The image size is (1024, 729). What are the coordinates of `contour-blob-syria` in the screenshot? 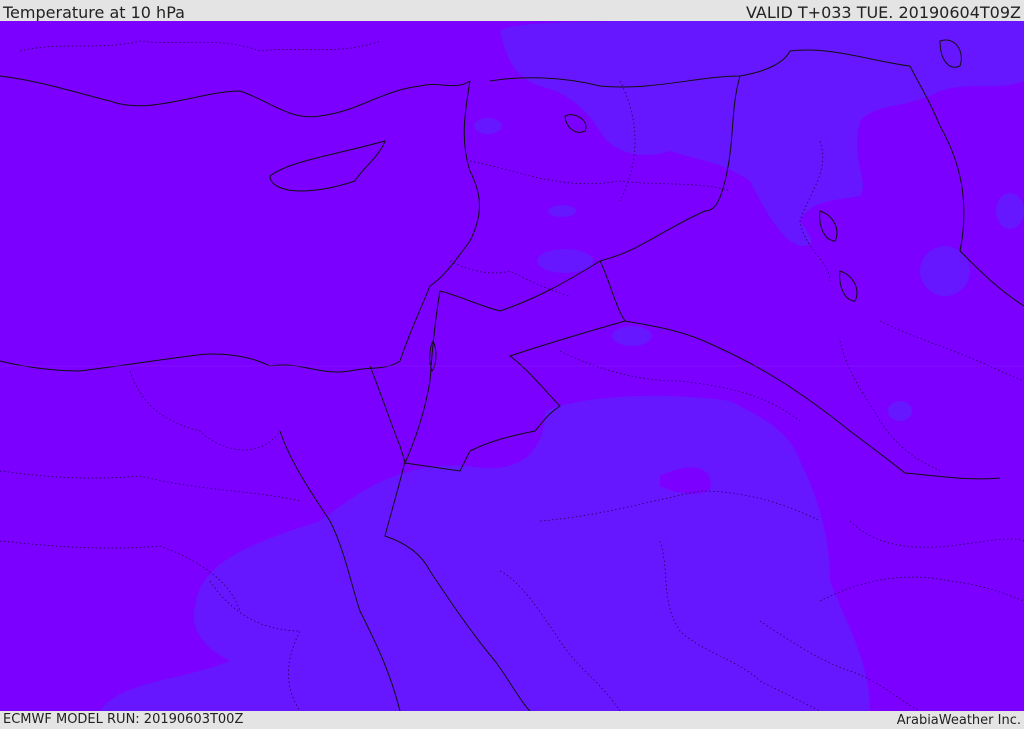 It's located at (565, 261).